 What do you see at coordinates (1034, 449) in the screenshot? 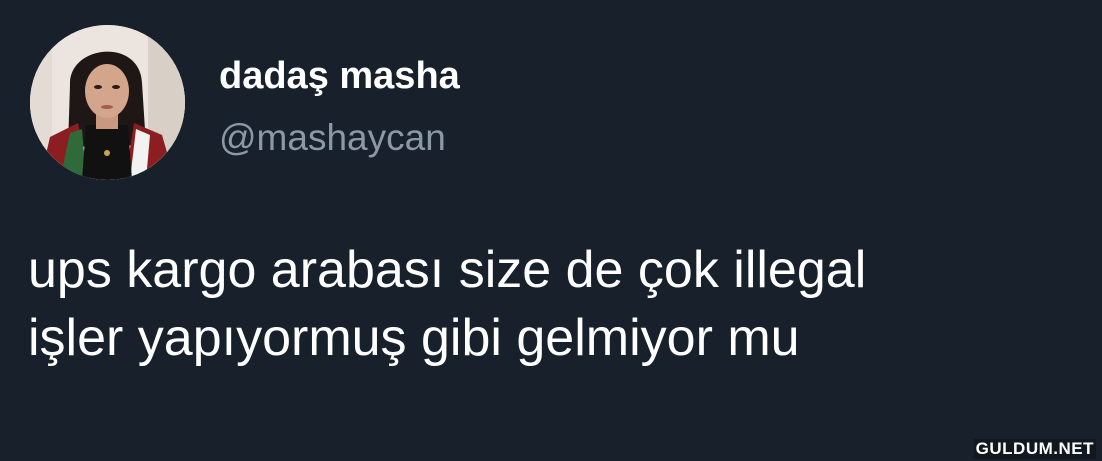
I see `watermark-label: GULDUM.NET` at bounding box center [1034, 449].